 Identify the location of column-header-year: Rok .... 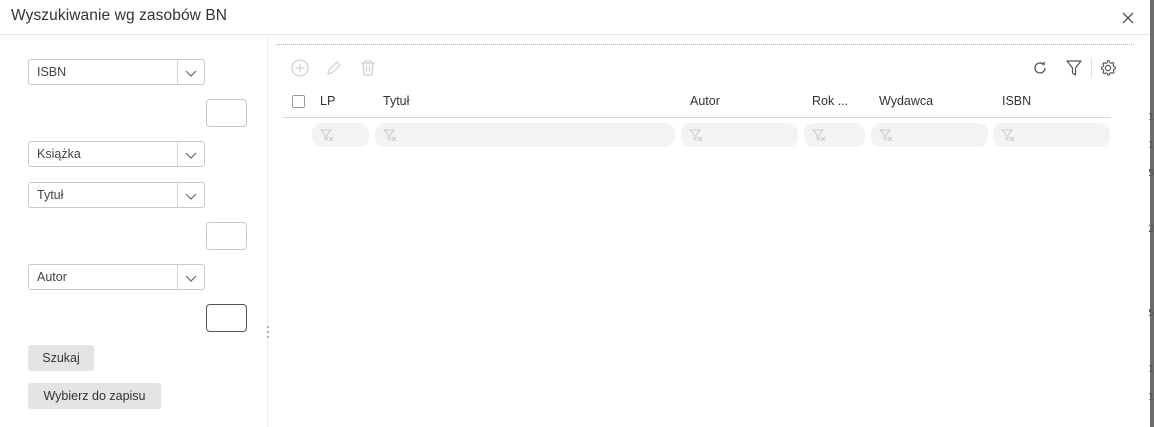
(830, 101).